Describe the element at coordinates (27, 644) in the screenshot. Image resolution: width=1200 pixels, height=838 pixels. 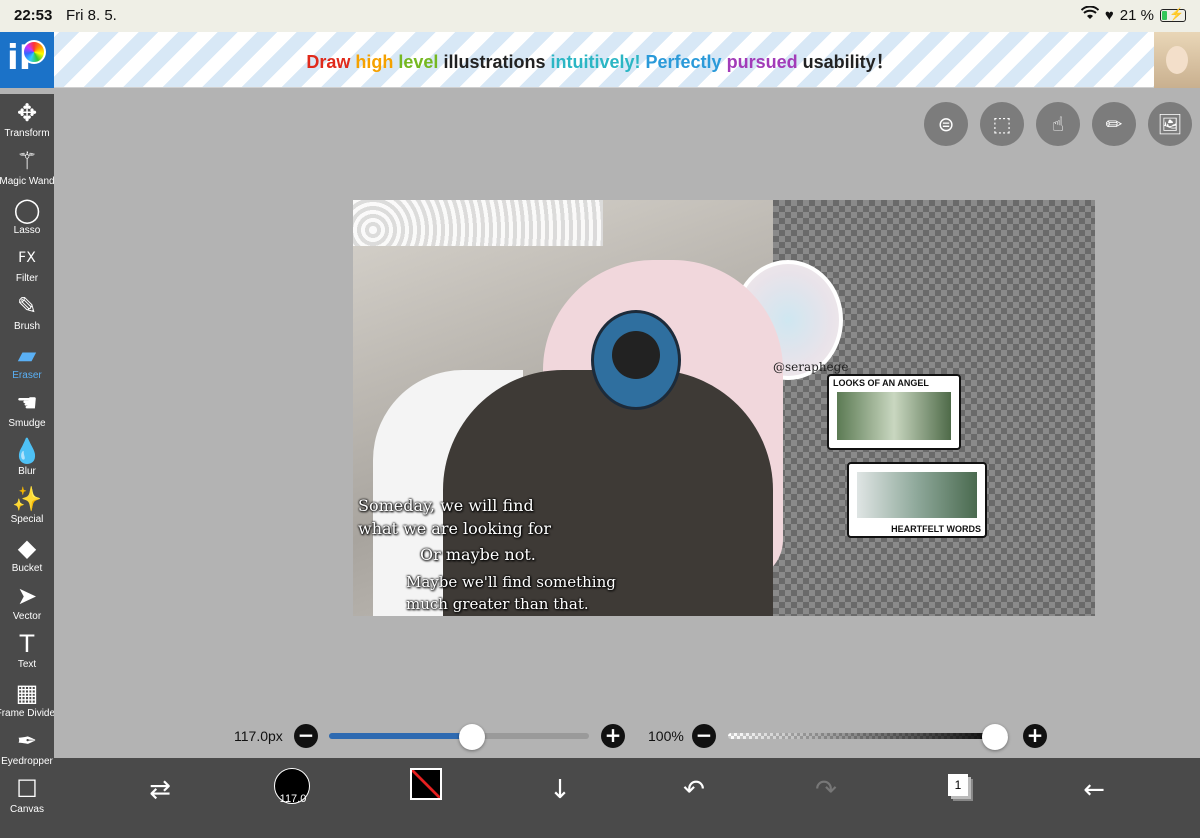
I see `text-t-icon: T` at that location.